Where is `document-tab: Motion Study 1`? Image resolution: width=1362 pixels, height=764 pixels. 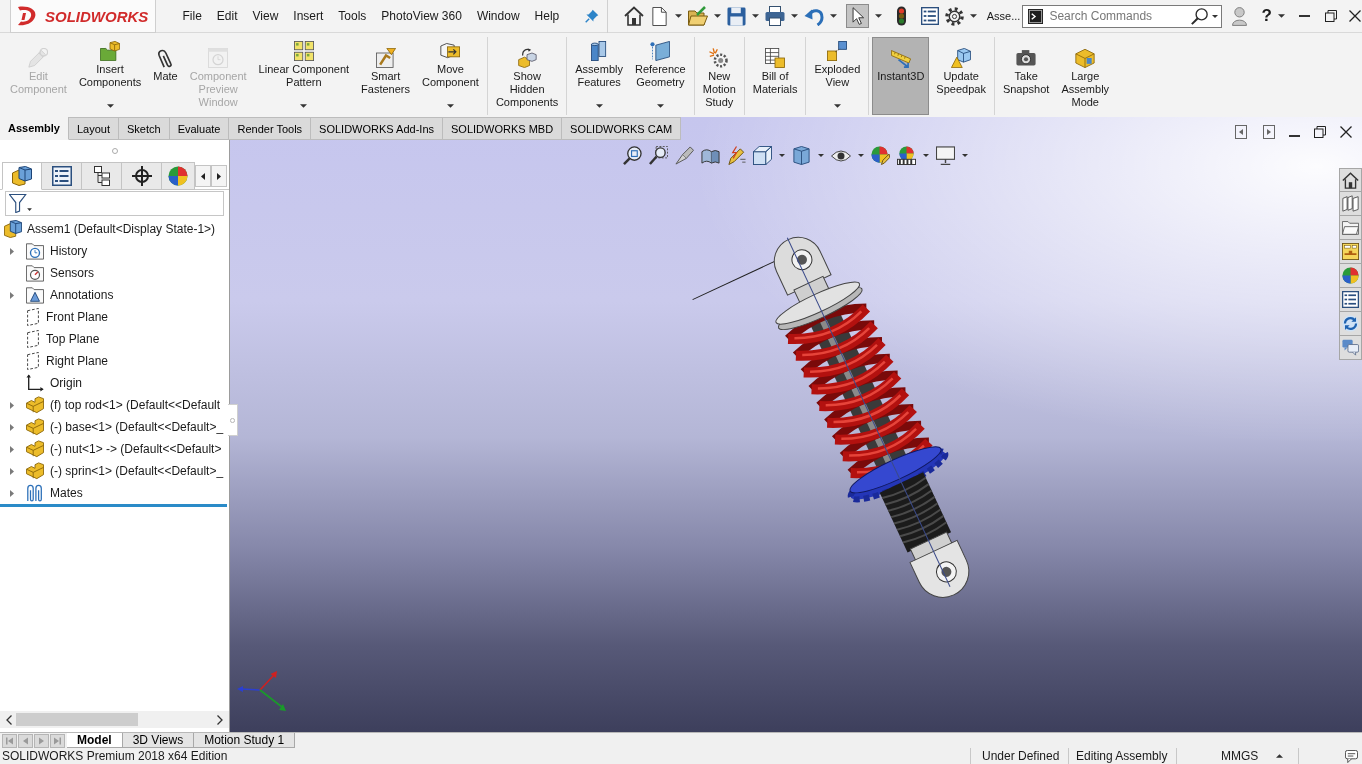 document-tab: Motion Study 1 is located at coordinates (245, 740).